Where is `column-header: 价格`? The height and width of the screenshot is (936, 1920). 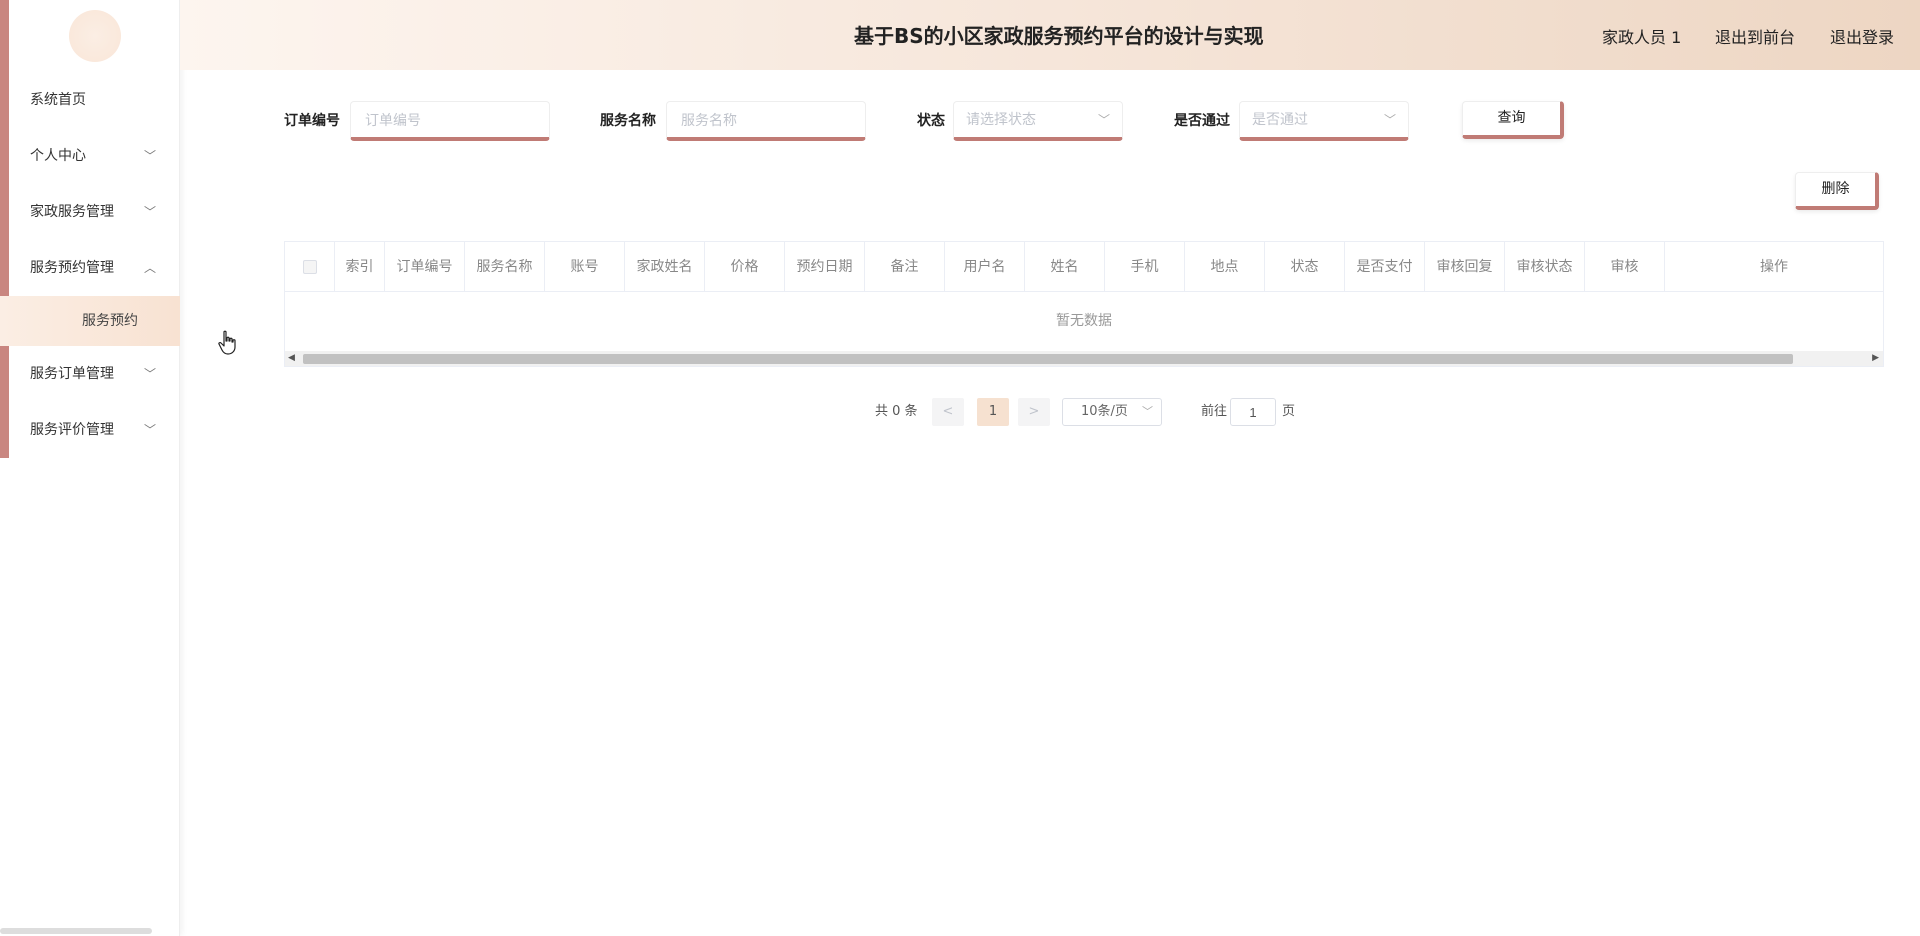
column-header: 价格 is located at coordinates (745, 267).